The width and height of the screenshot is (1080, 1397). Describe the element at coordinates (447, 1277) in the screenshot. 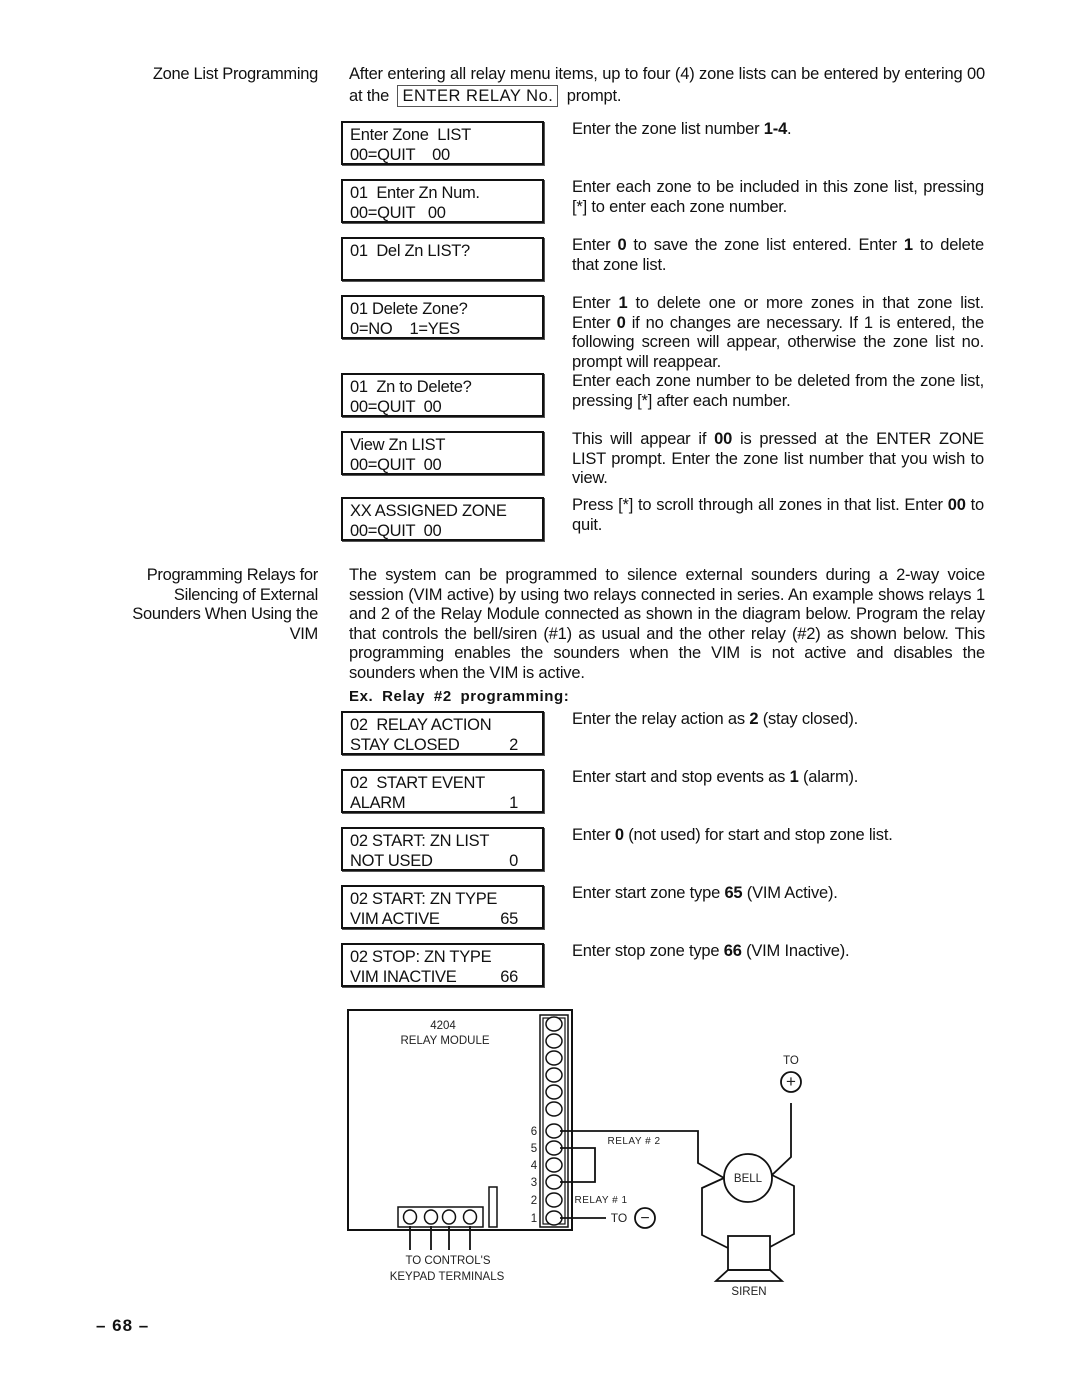

I see `keypad-label-line2: KEYPAD TERMINALS` at that location.